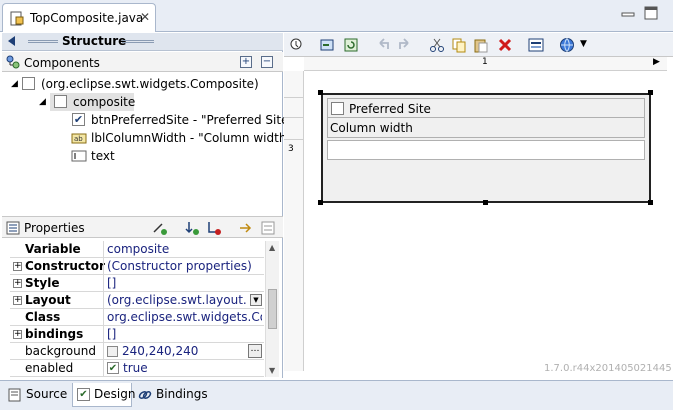 The image size is (673, 410). Describe the element at coordinates (145, 395) in the screenshot. I see `bindings-icon` at that location.